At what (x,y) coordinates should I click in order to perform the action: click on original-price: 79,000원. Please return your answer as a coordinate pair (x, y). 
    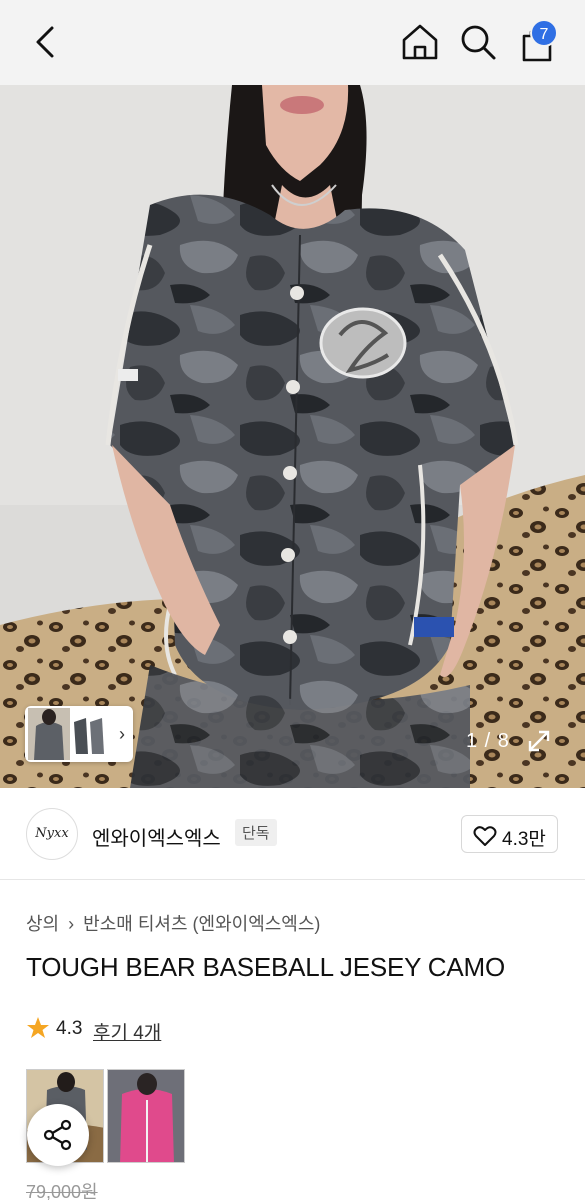
    Looking at the image, I should click on (62, 1191).